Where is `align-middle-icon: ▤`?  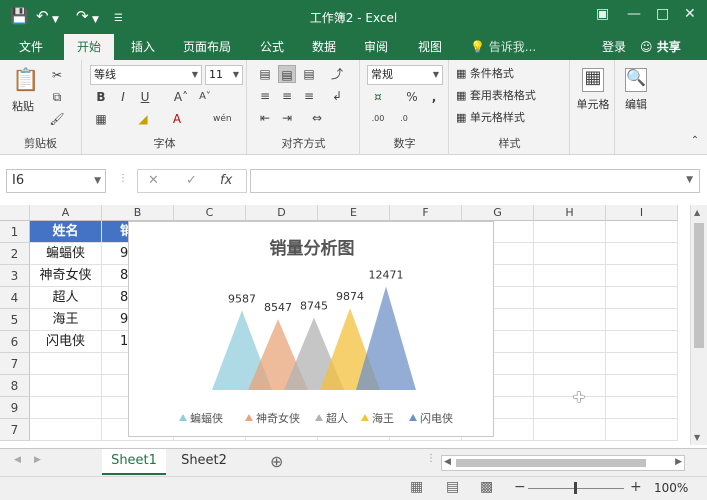
align-middle-icon: ▤ is located at coordinates (287, 74).